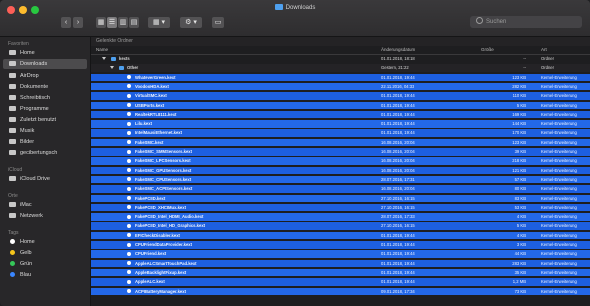 Image resolution: width=590 pixels, height=306 pixels. Describe the element at coordinates (45, 109) in the screenshot. I see `sidebar-item-programme: Programme` at that location.